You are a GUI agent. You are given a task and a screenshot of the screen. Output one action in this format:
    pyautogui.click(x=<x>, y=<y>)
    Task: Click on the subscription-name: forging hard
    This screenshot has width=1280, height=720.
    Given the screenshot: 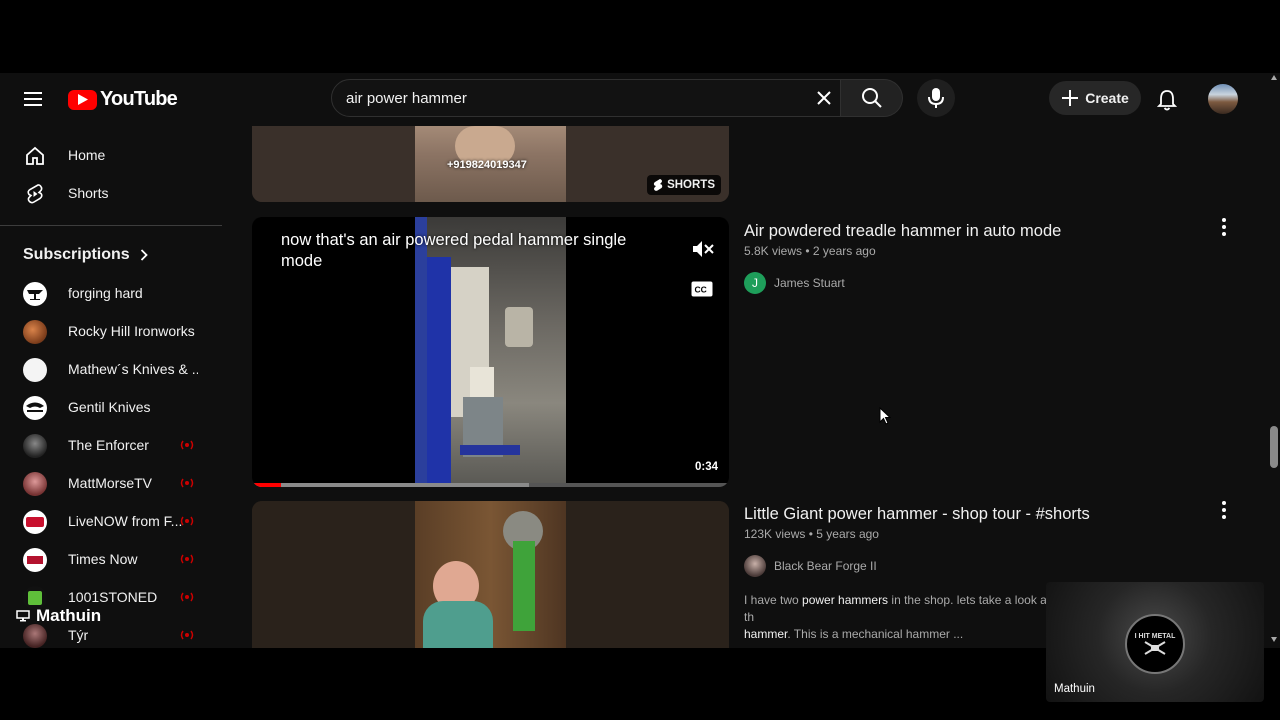 What is the action you would take?
    pyautogui.click(x=105, y=293)
    